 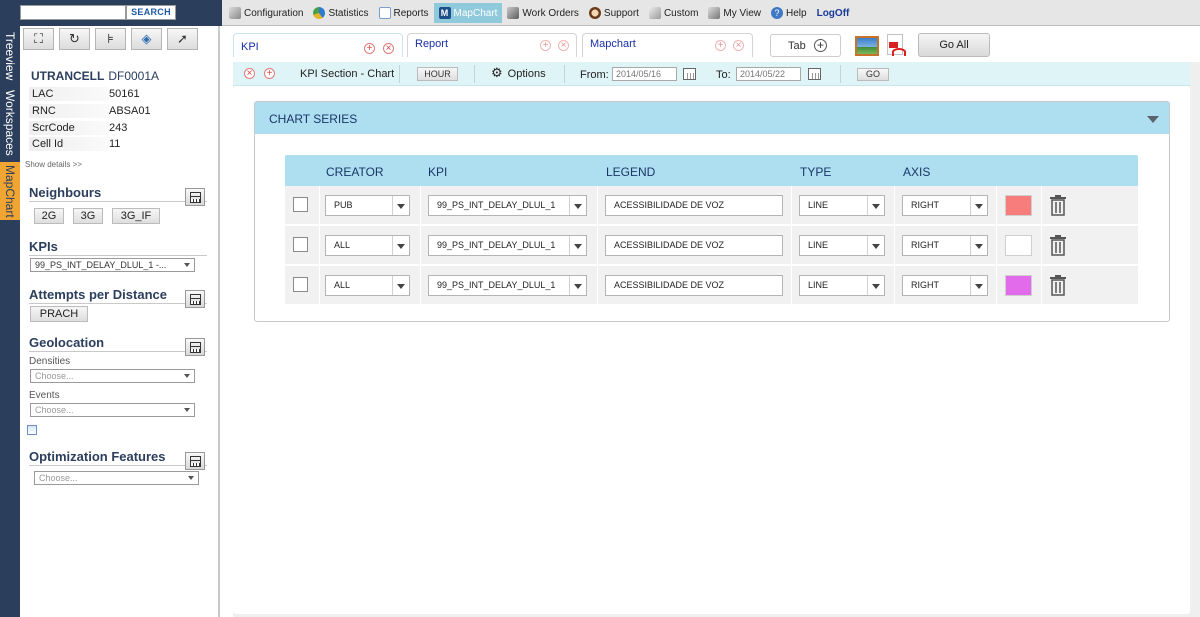 I want to click on menu-my-view: My View, so click(x=734, y=13).